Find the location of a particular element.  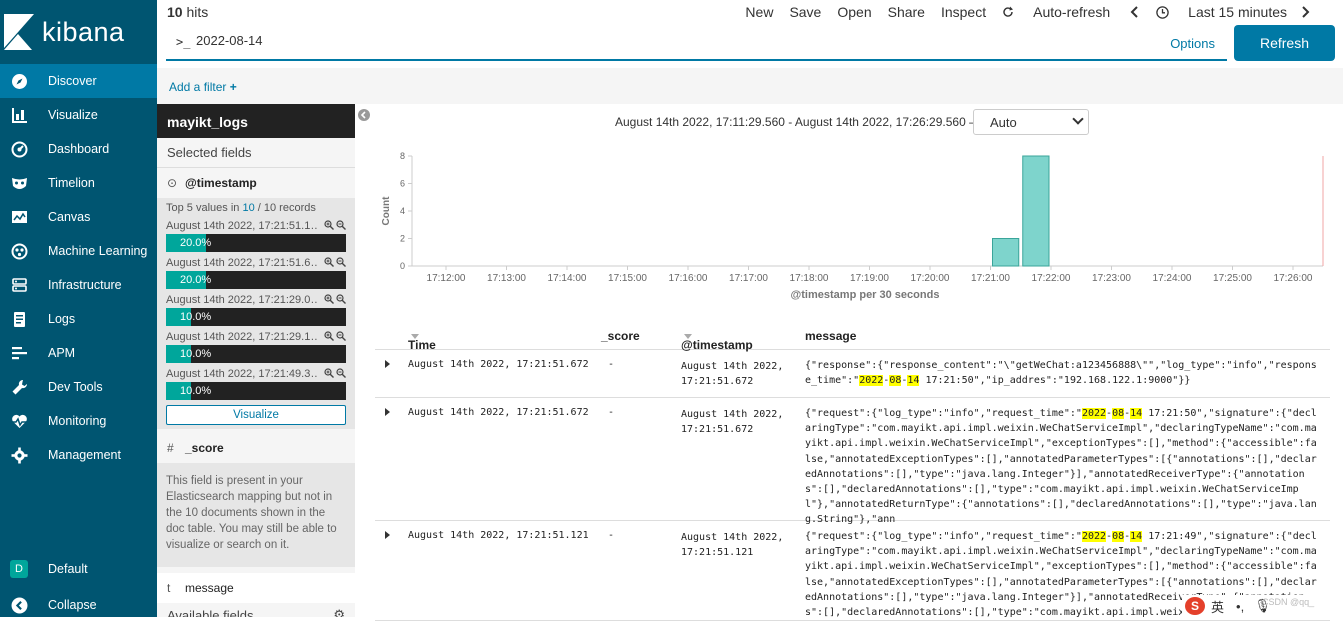

sidebar-item-dashboard: Dashboard is located at coordinates (78, 149).